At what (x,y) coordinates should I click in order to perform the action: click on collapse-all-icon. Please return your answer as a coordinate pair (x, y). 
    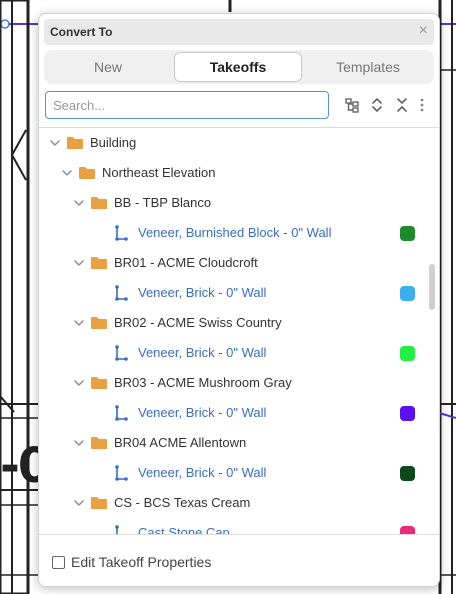
    Looking at the image, I should click on (402, 105).